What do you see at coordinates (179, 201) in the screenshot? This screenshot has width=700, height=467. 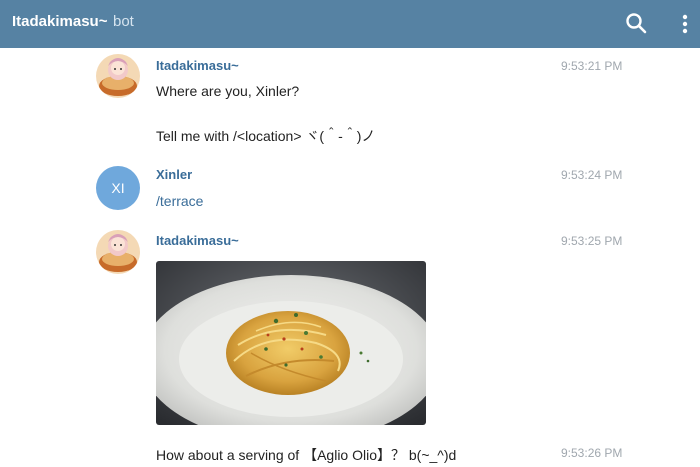 I see `command-link: /terrace` at bounding box center [179, 201].